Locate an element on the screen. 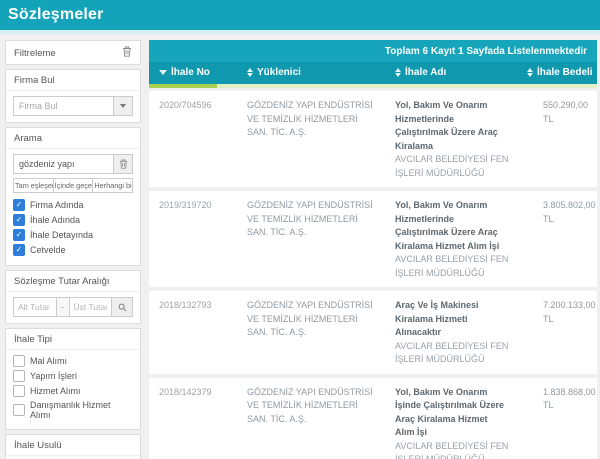 Image resolution: width=600 pixels, height=459 pixels. firma-bul-select is located at coordinates (63, 106).